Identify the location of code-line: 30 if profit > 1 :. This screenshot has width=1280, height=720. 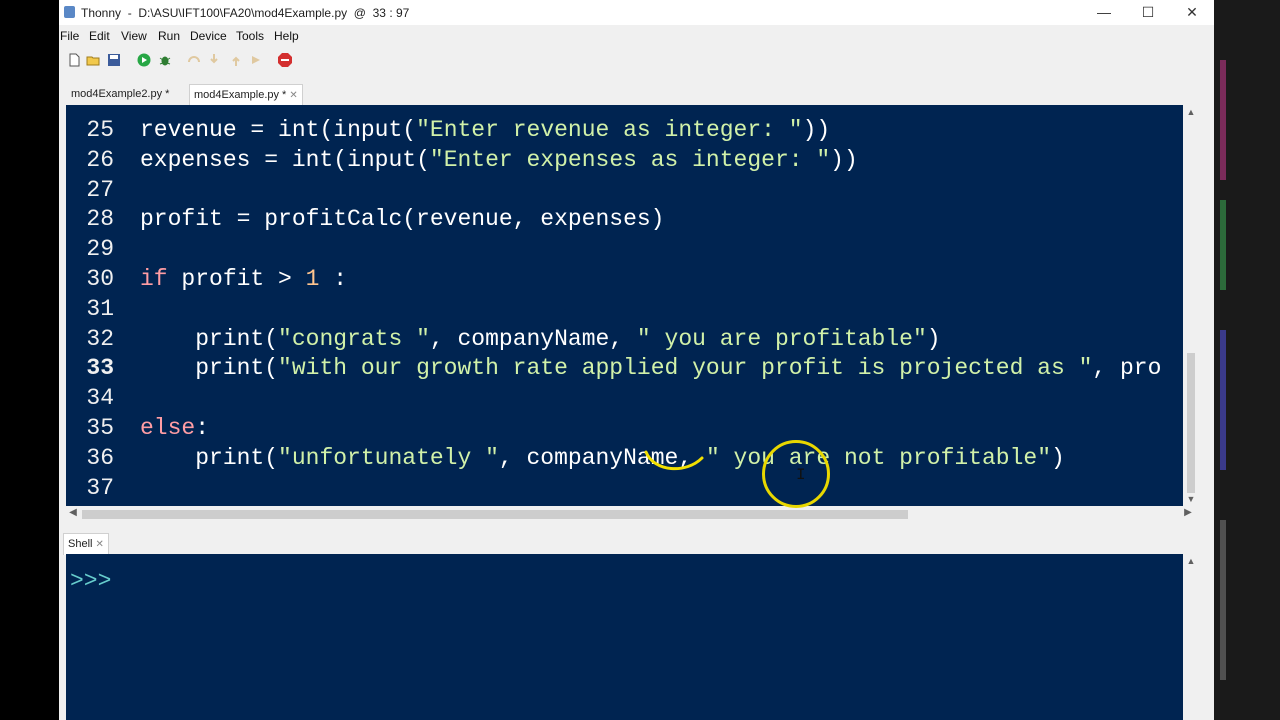
(624, 279).